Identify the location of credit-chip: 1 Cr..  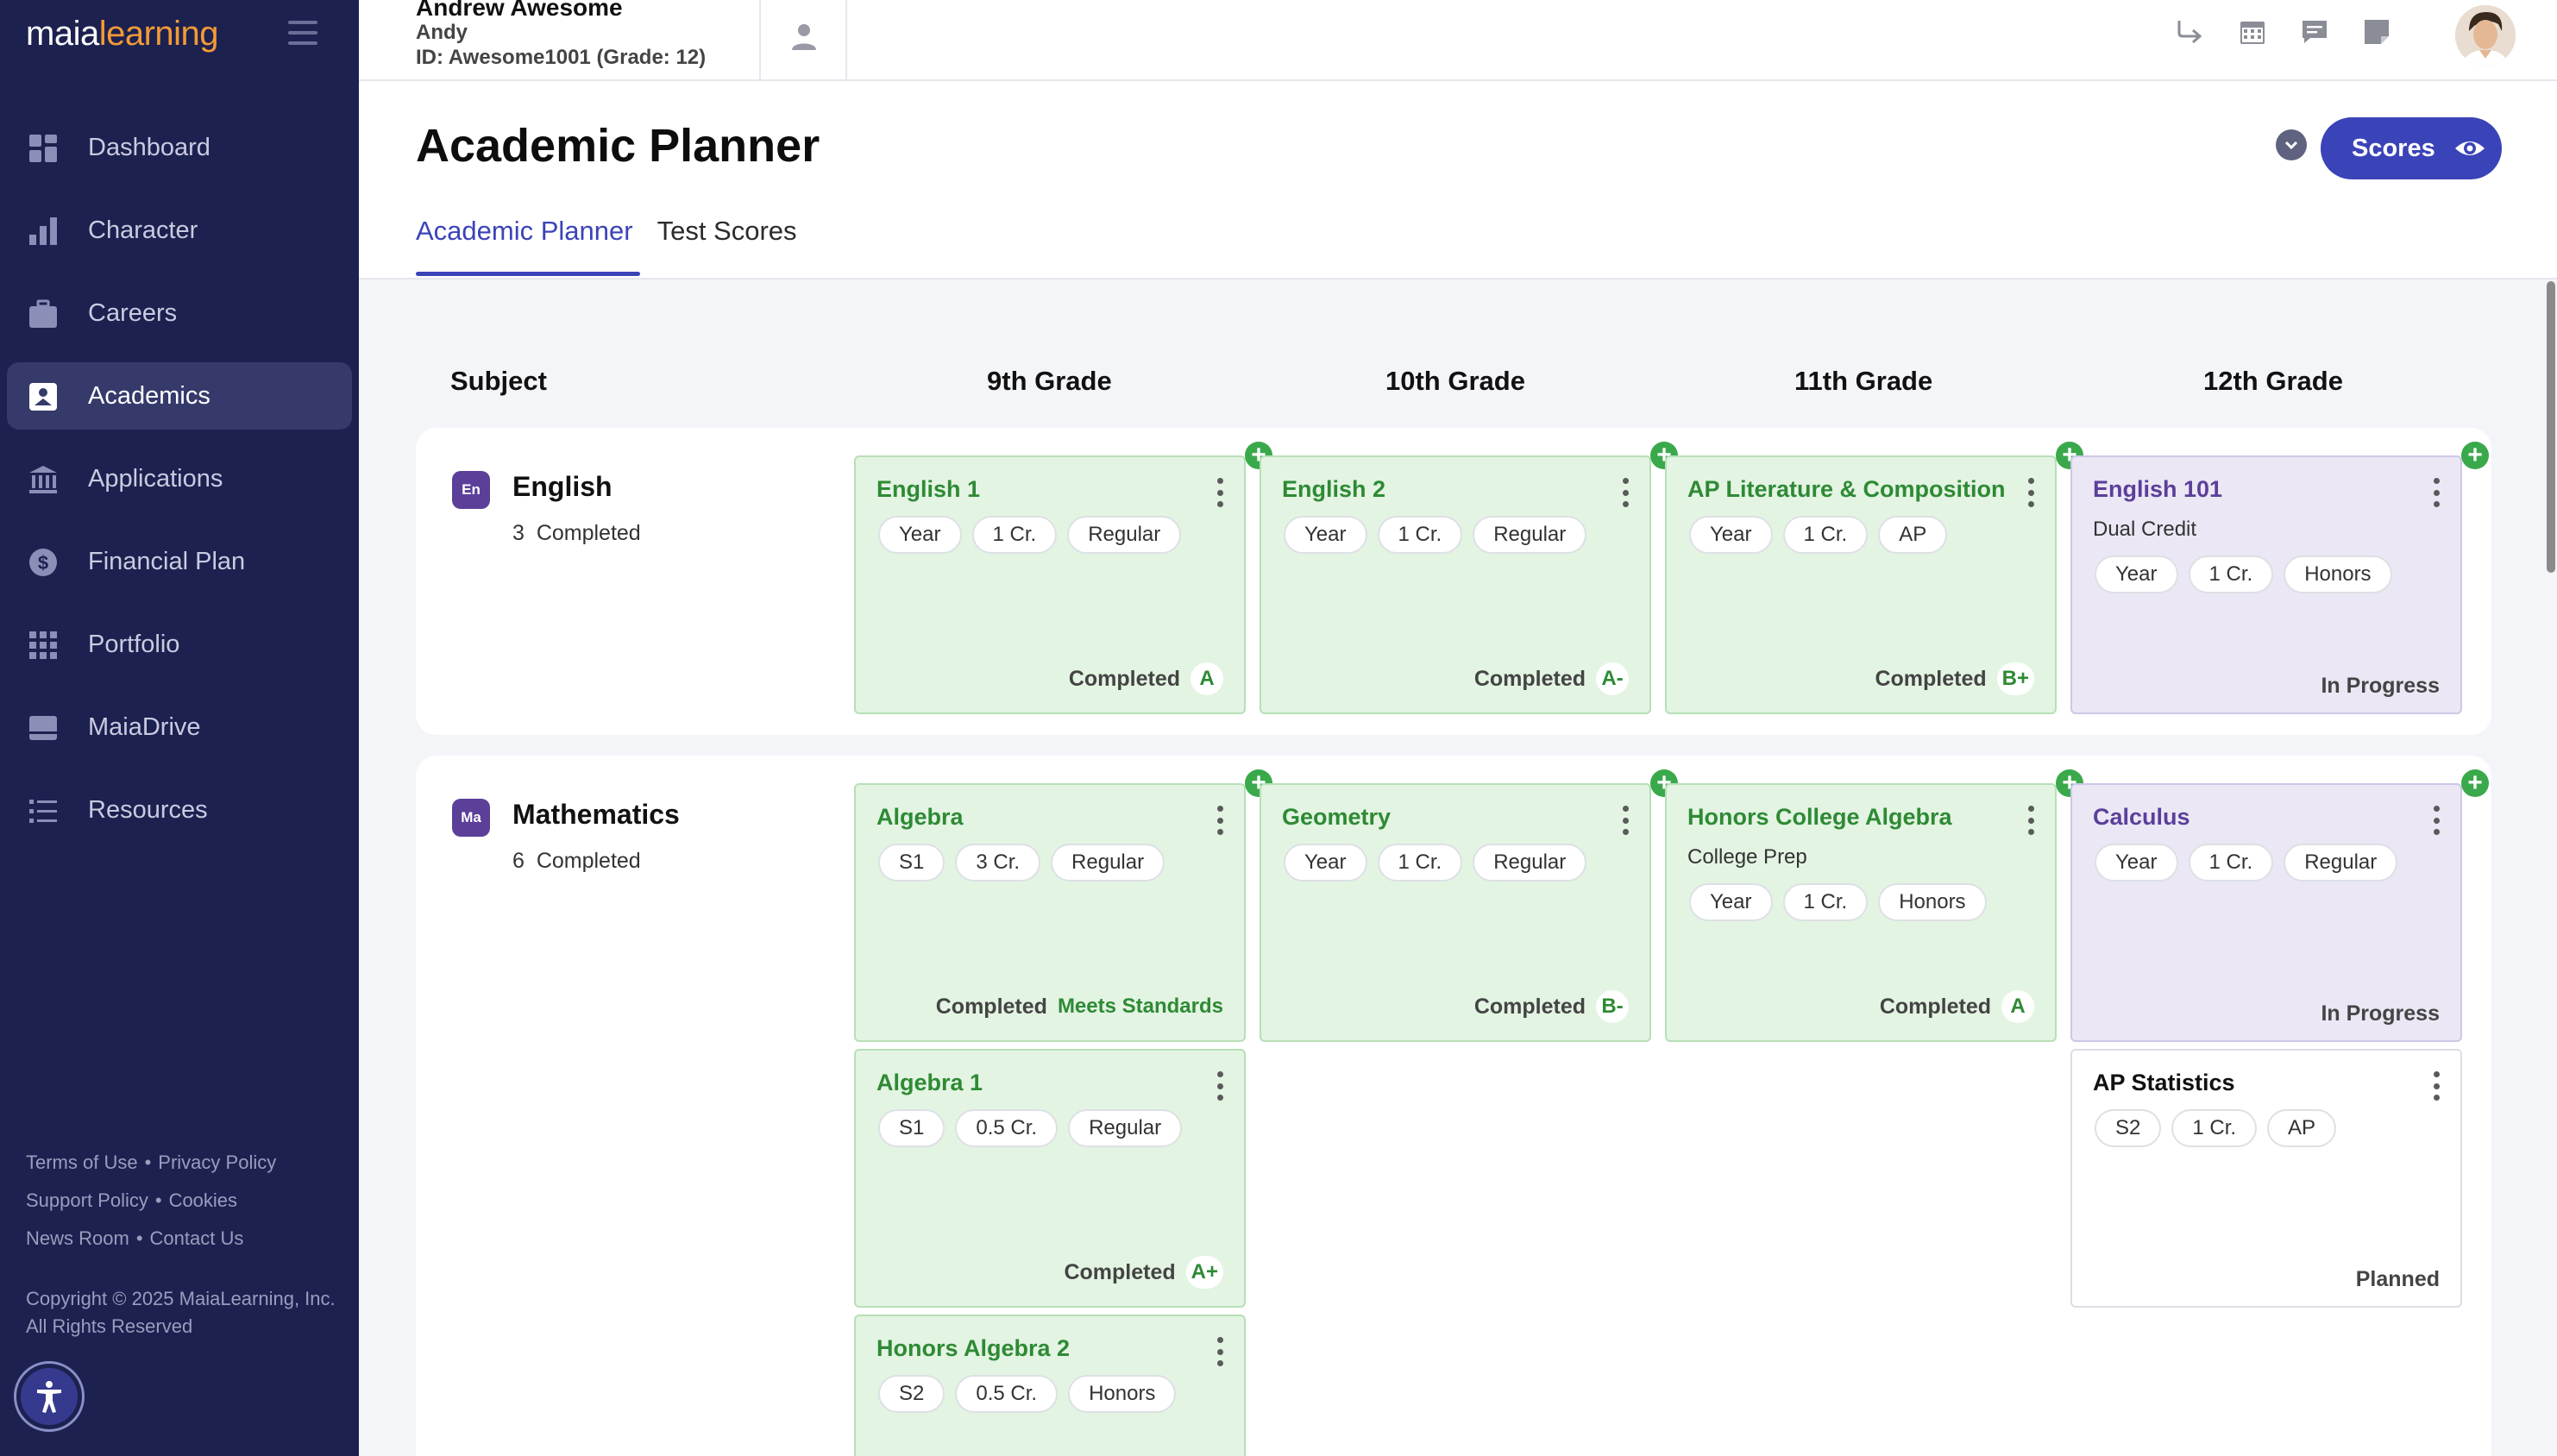
(1825, 535).